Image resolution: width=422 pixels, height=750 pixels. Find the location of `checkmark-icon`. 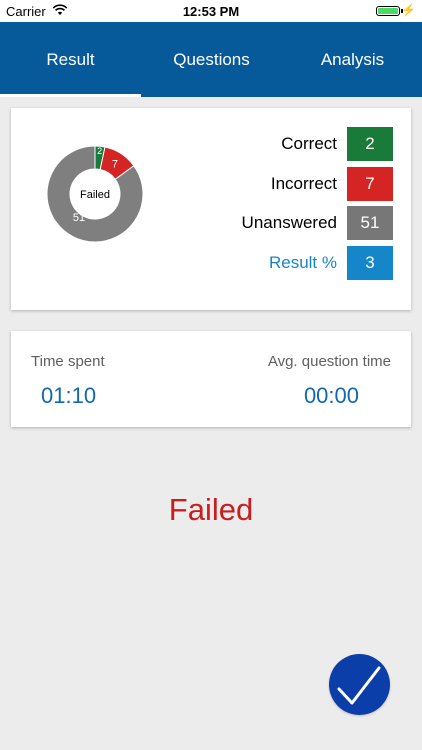

checkmark-icon is located at coordinates (359, 685).